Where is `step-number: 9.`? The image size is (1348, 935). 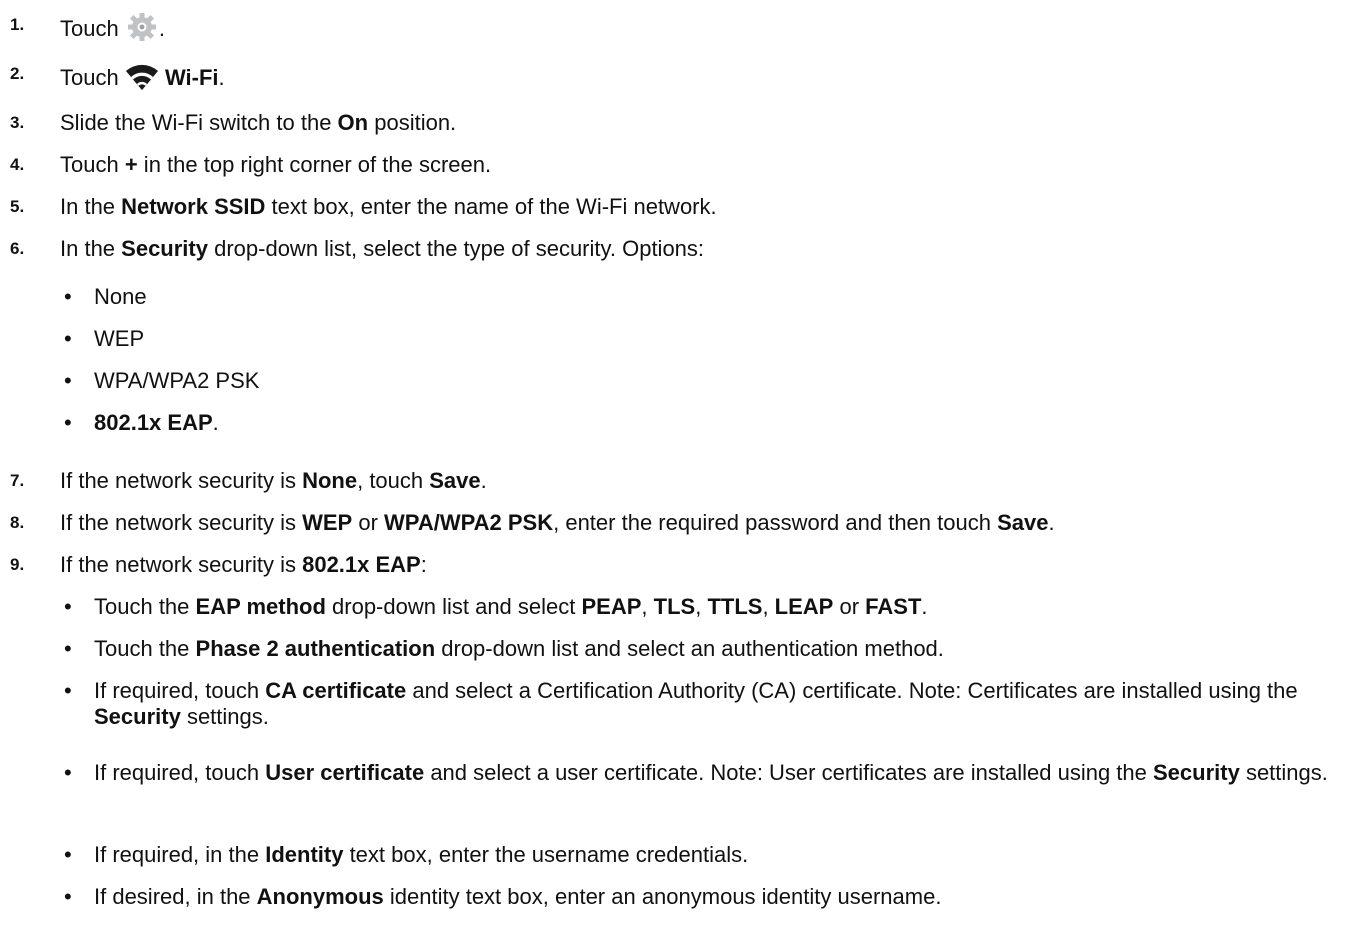 step-number: 9. is located at coordinates (17, 564).